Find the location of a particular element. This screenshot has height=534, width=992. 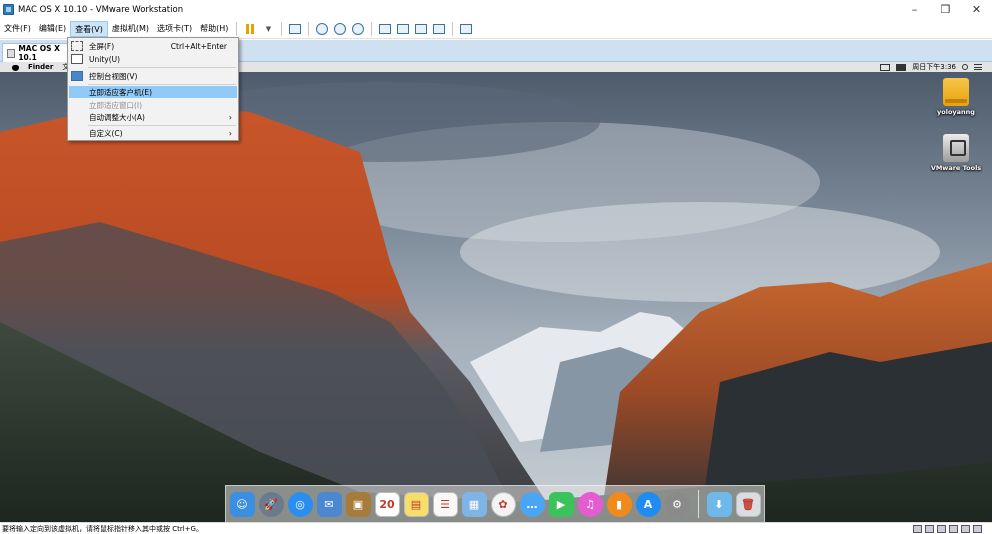

chevron-down-icon: ▼ is located at coordinates (268, 28).